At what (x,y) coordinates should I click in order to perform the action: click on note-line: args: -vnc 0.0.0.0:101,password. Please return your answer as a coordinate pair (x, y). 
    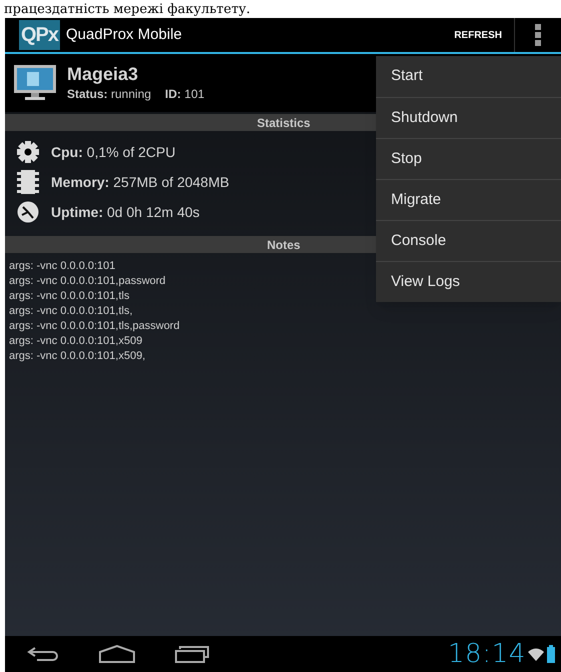
    Looking at the image, I should click on (87, 281).